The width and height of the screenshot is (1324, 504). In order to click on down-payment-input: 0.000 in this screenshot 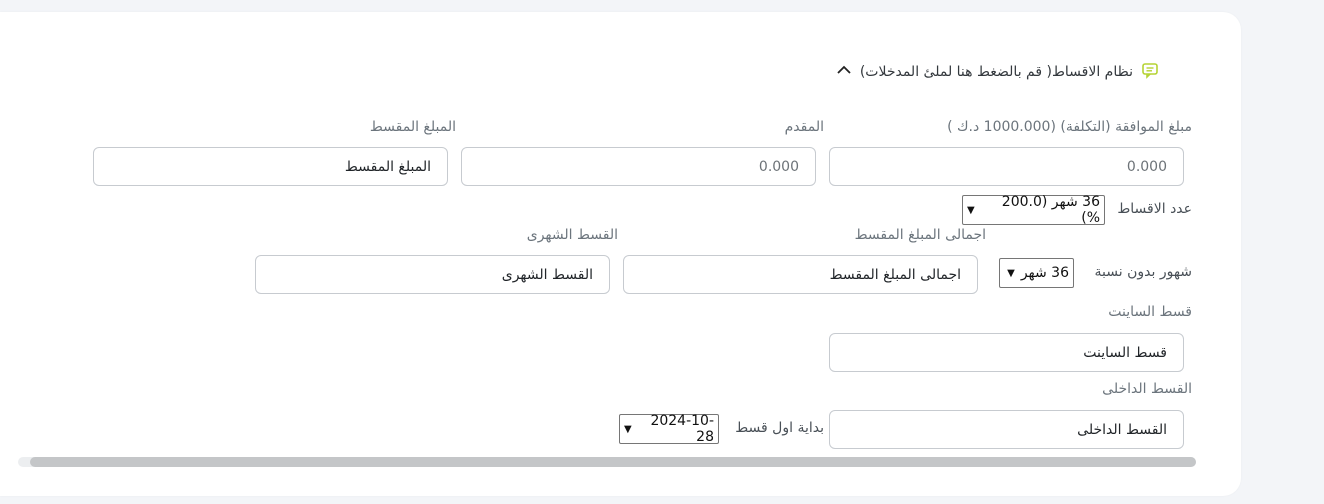, I will do `click(638, 166)`.